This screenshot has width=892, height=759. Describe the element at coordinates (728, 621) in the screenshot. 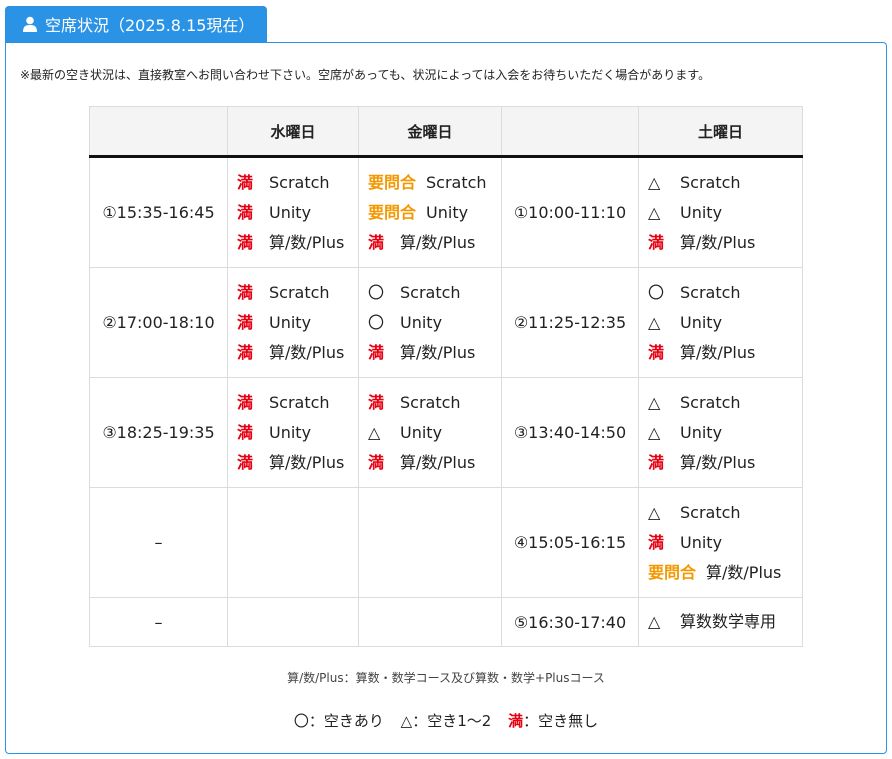

I see `course-name: 算数数学専用` at that location.